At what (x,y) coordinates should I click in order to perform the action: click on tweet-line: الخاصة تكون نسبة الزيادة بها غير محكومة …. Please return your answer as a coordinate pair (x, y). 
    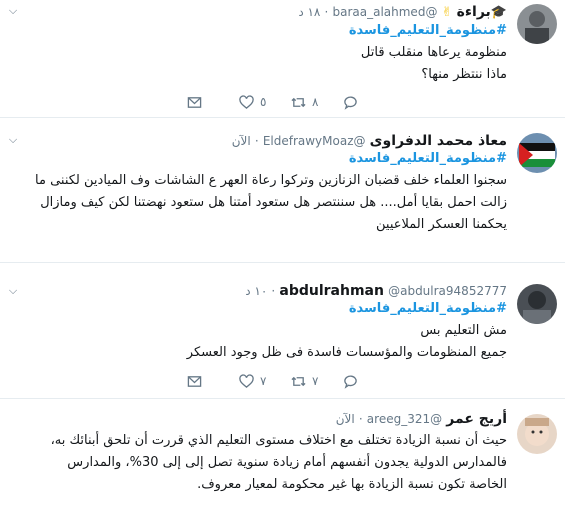
    Looking at the image, I should click on (352, 484).